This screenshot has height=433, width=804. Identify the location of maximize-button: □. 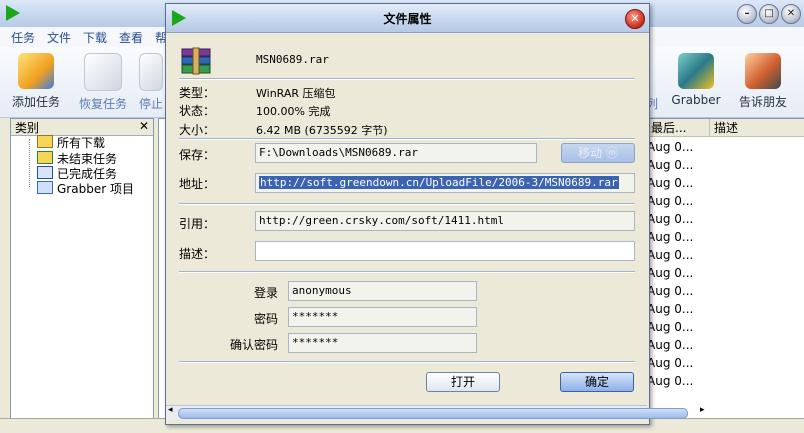
(769, 14).